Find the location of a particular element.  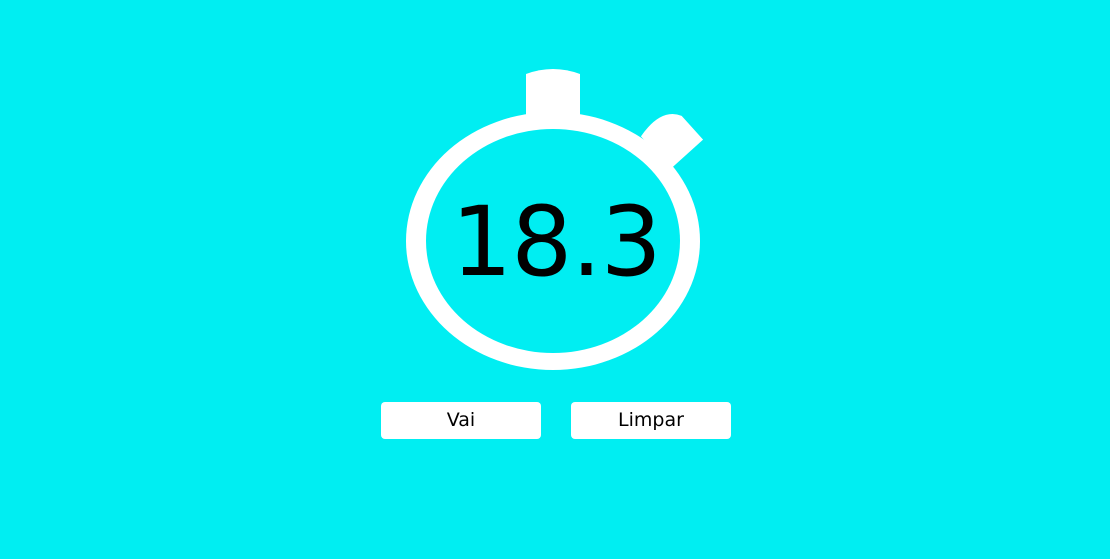

timer-display: 18.3 is located at coordinates (556, 242).